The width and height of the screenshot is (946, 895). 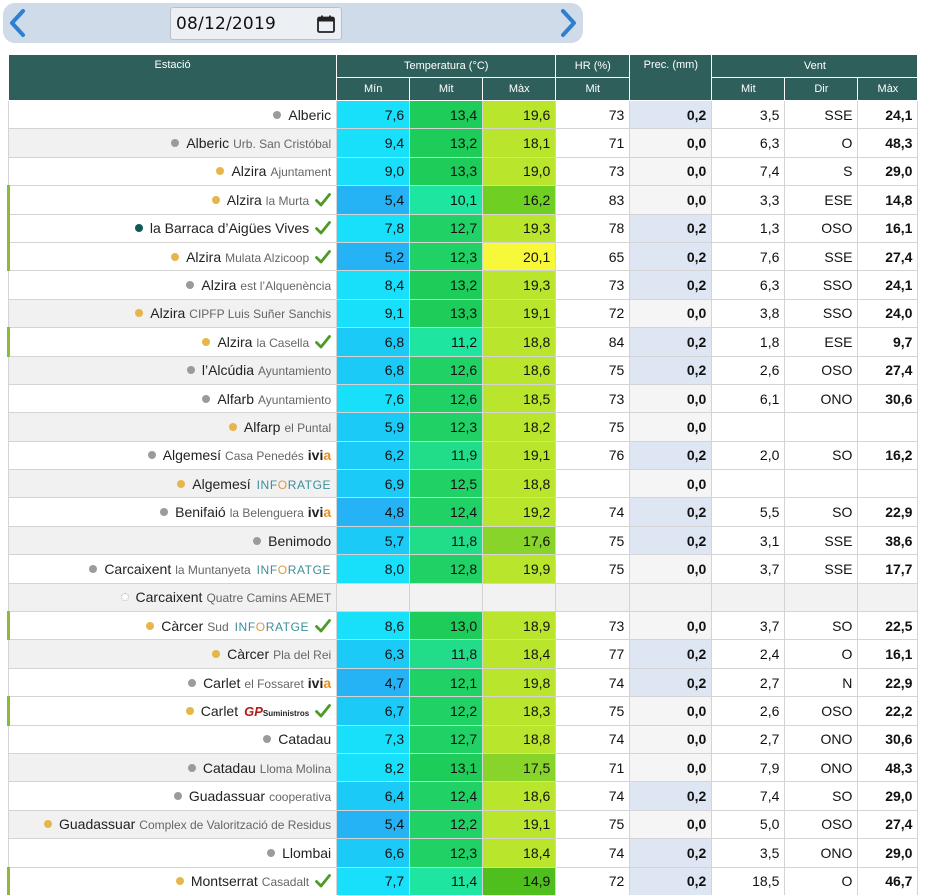 I want to click on header-wind-dir: Dir, so click(x=821, y=89).